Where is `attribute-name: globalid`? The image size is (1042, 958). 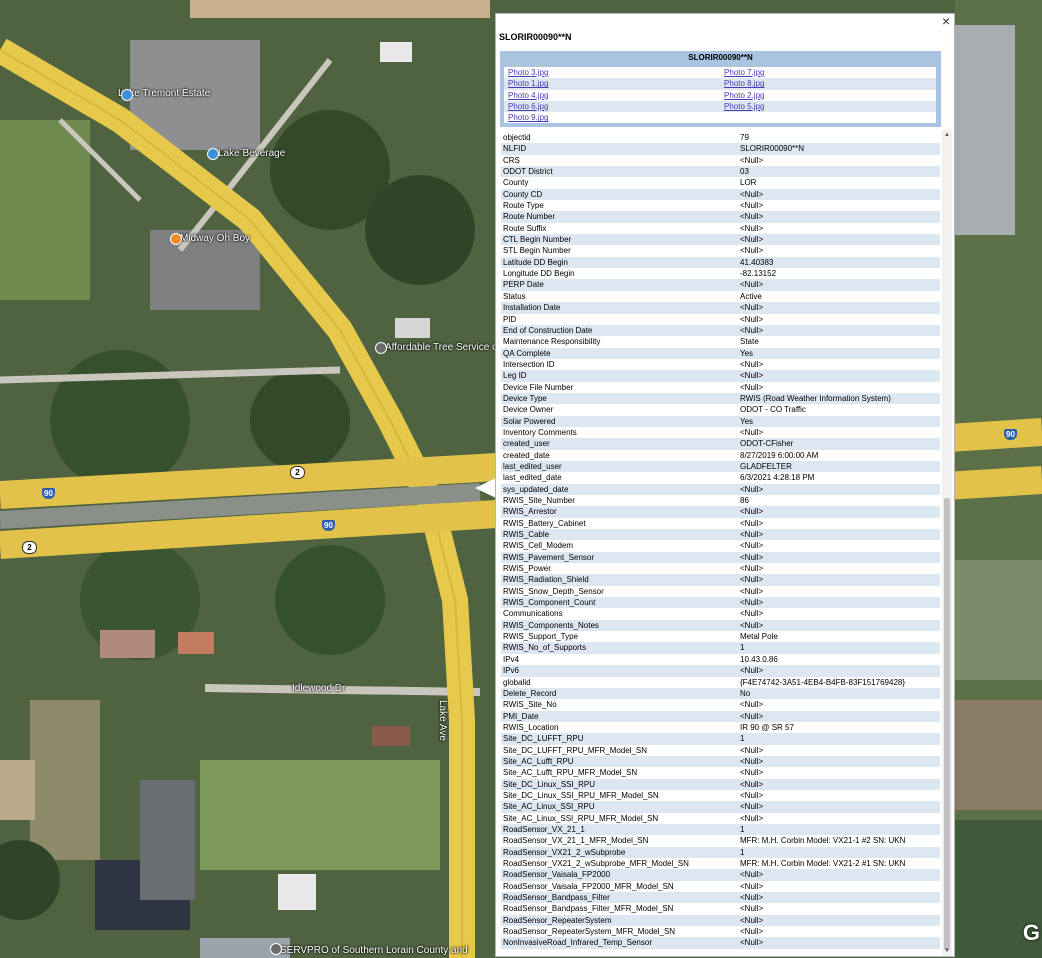 attribute-name: globalid is located at coordinates (517, 682).